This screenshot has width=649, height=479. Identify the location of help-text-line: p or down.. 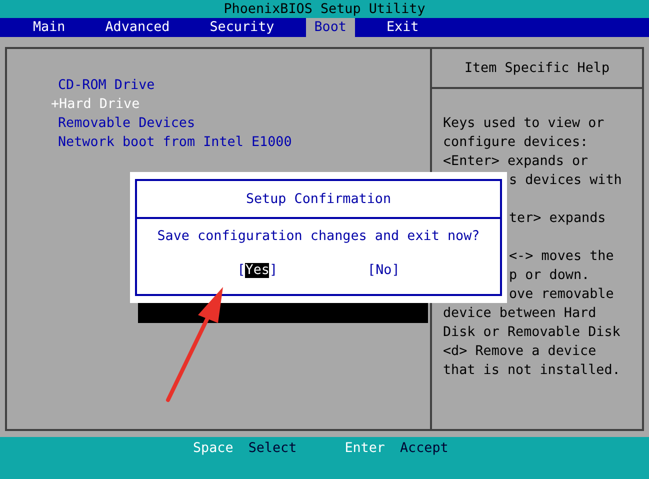
(549, 276).